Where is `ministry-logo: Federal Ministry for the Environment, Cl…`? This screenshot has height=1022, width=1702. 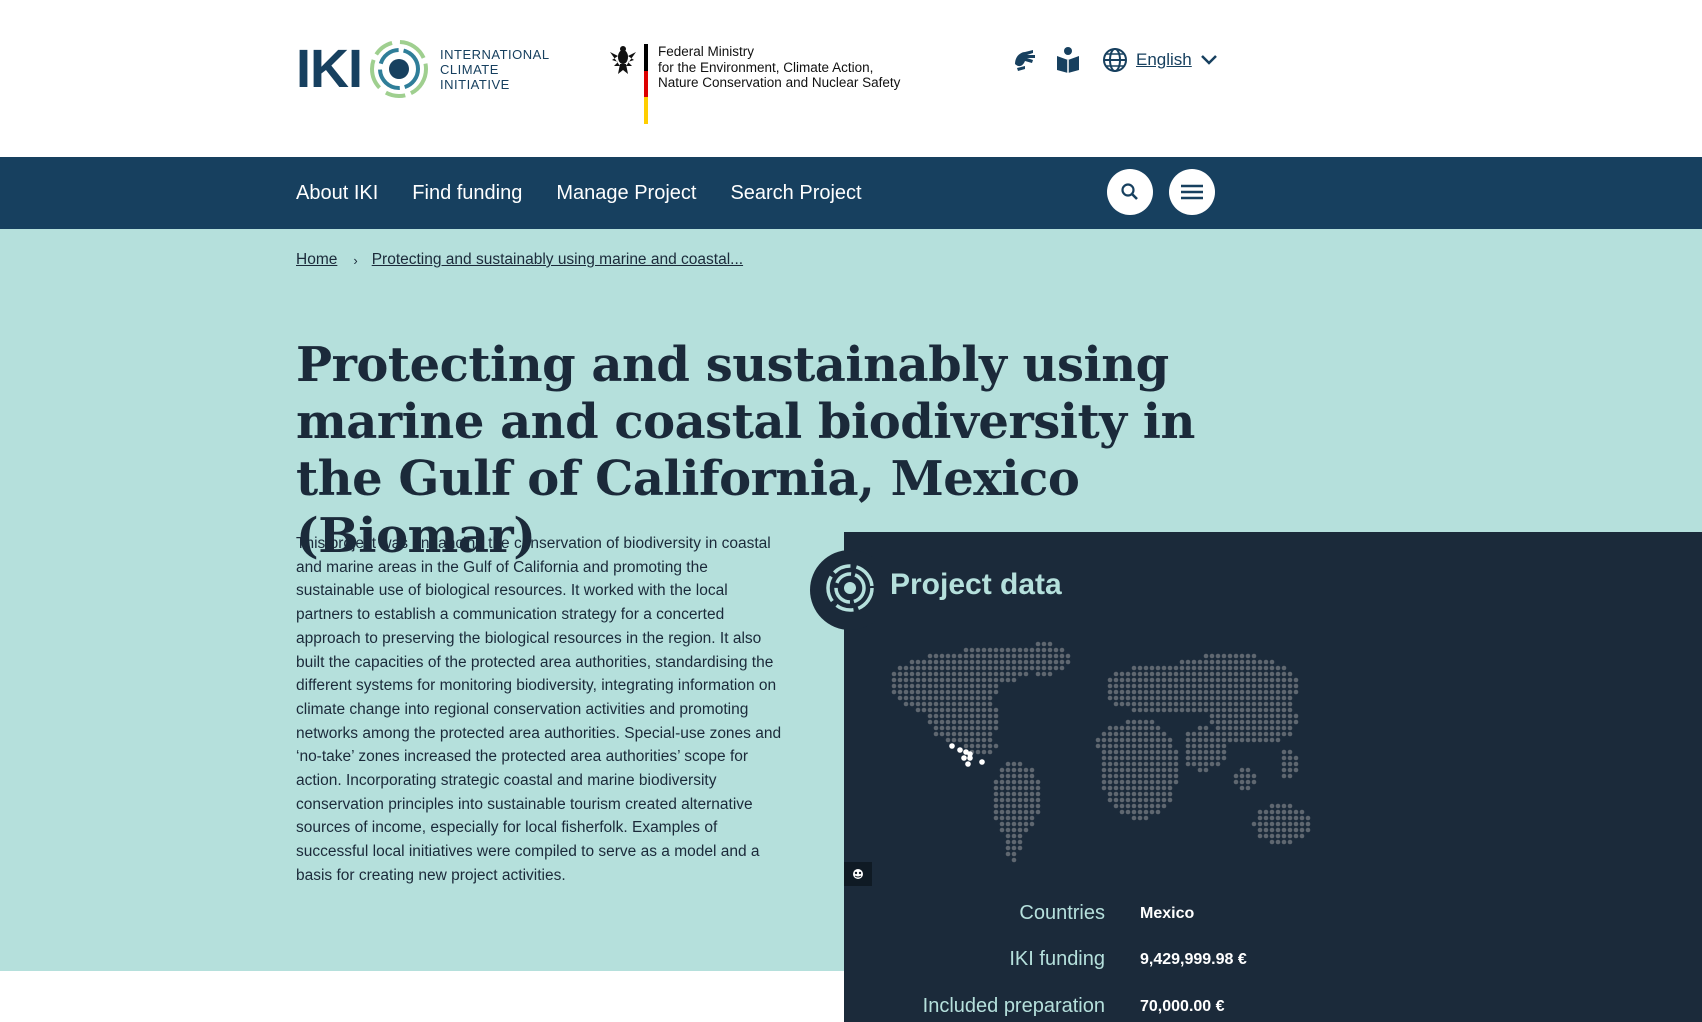 ministry-logo: Federal Ministry for the Environment, Cl… is located at coordinates (754, 84).